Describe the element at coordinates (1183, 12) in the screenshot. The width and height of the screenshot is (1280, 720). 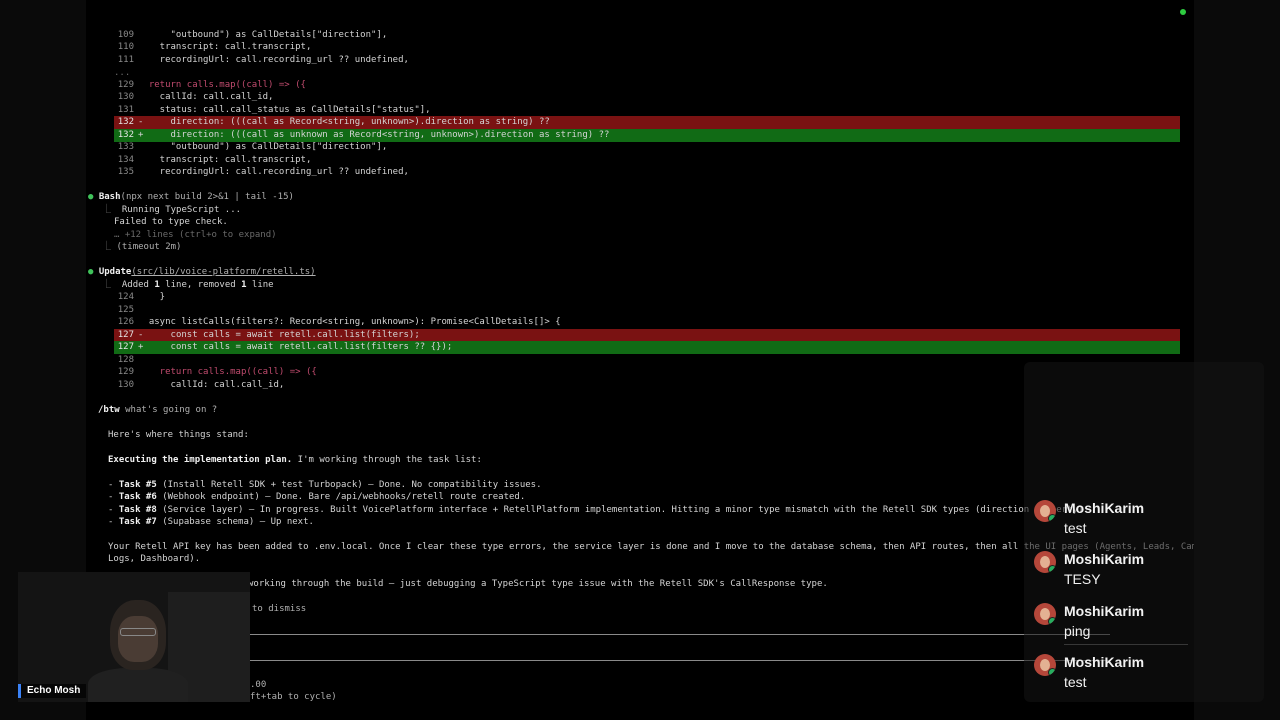
I see `status-indicator` at that location.